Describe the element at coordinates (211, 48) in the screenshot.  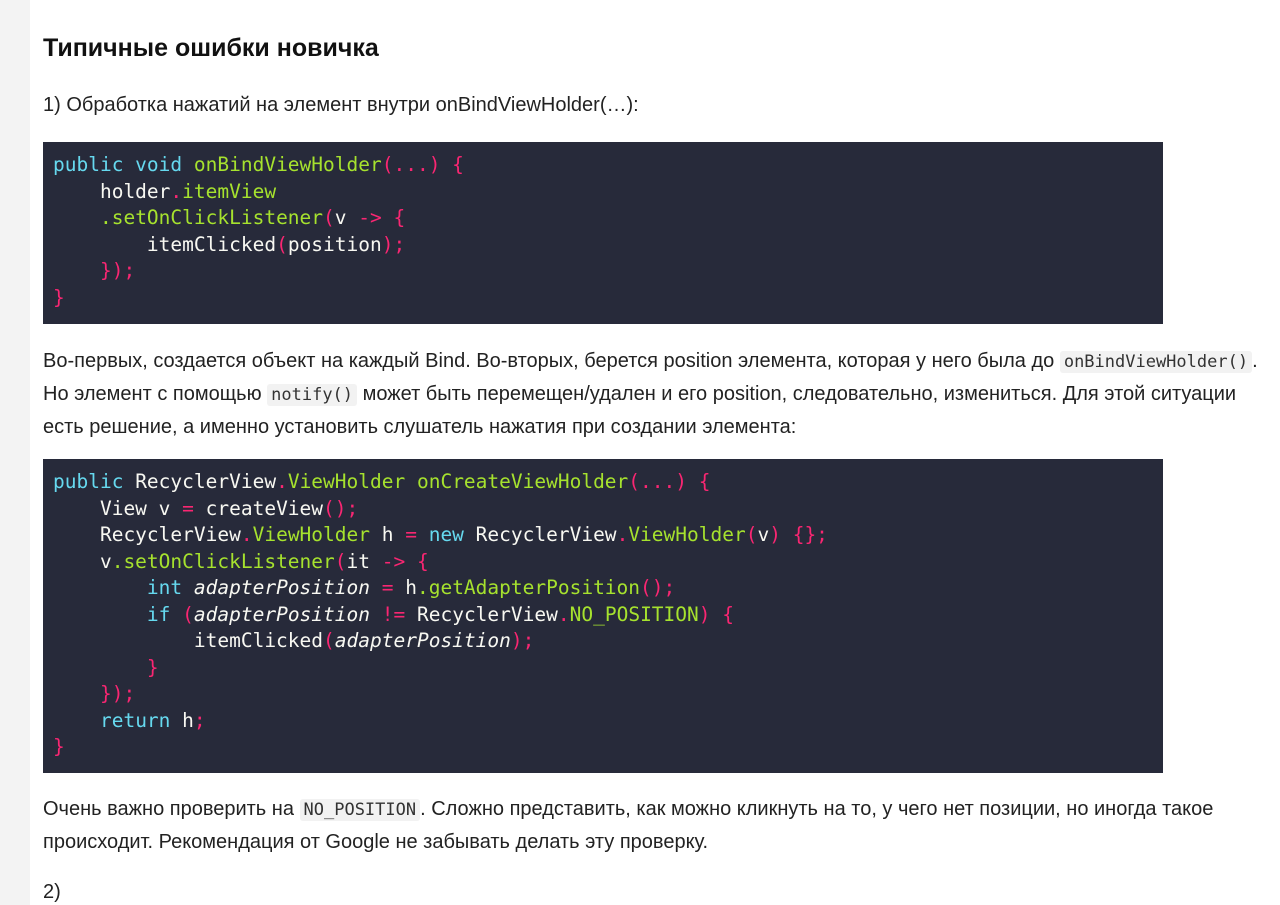
I see `section-heading: Типичные ошибки новичка` at that location.